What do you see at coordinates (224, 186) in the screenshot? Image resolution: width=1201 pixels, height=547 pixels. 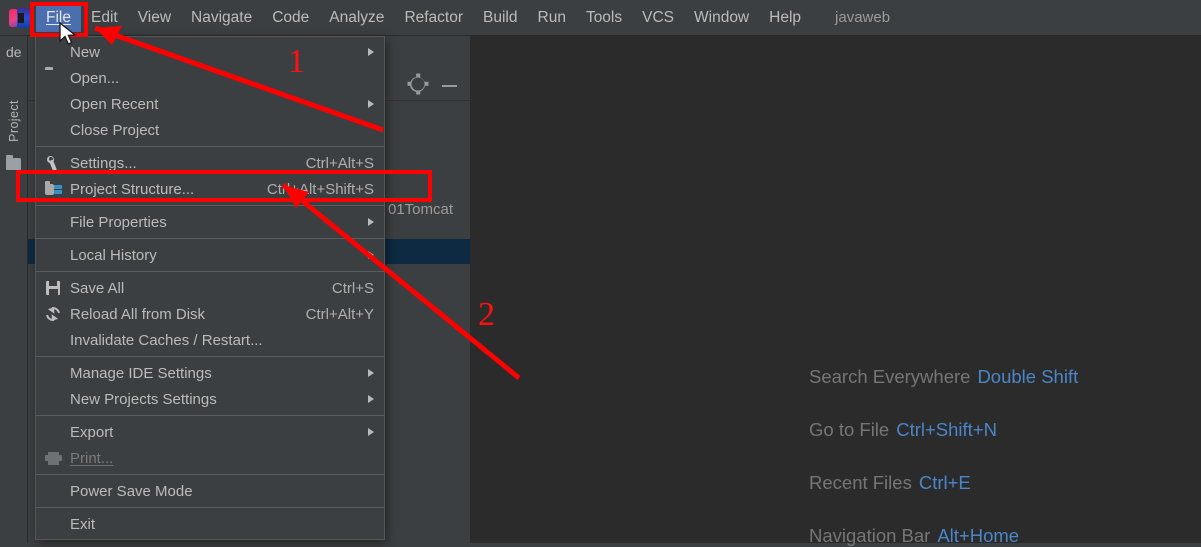 I see `annotation-rect-project-structure` at bounding box center [224, 186].